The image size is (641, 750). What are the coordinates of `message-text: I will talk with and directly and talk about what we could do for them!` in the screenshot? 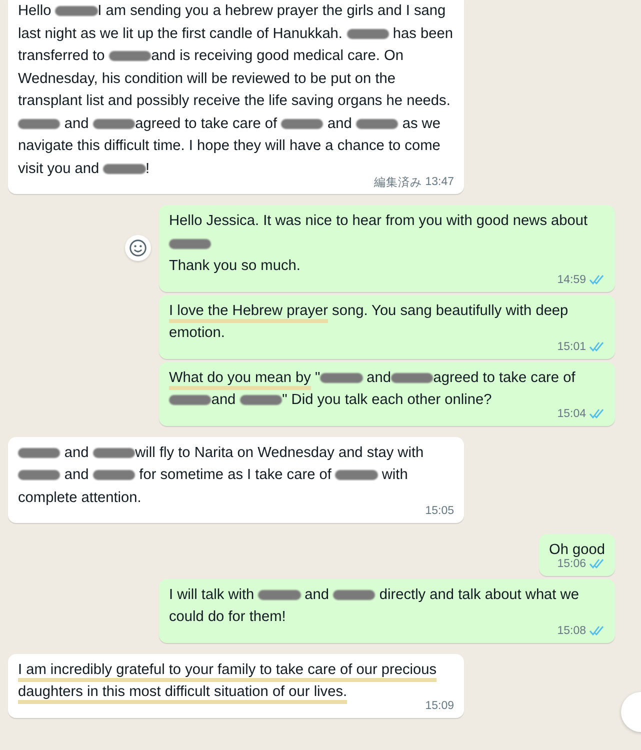 It's located at (374, 606).